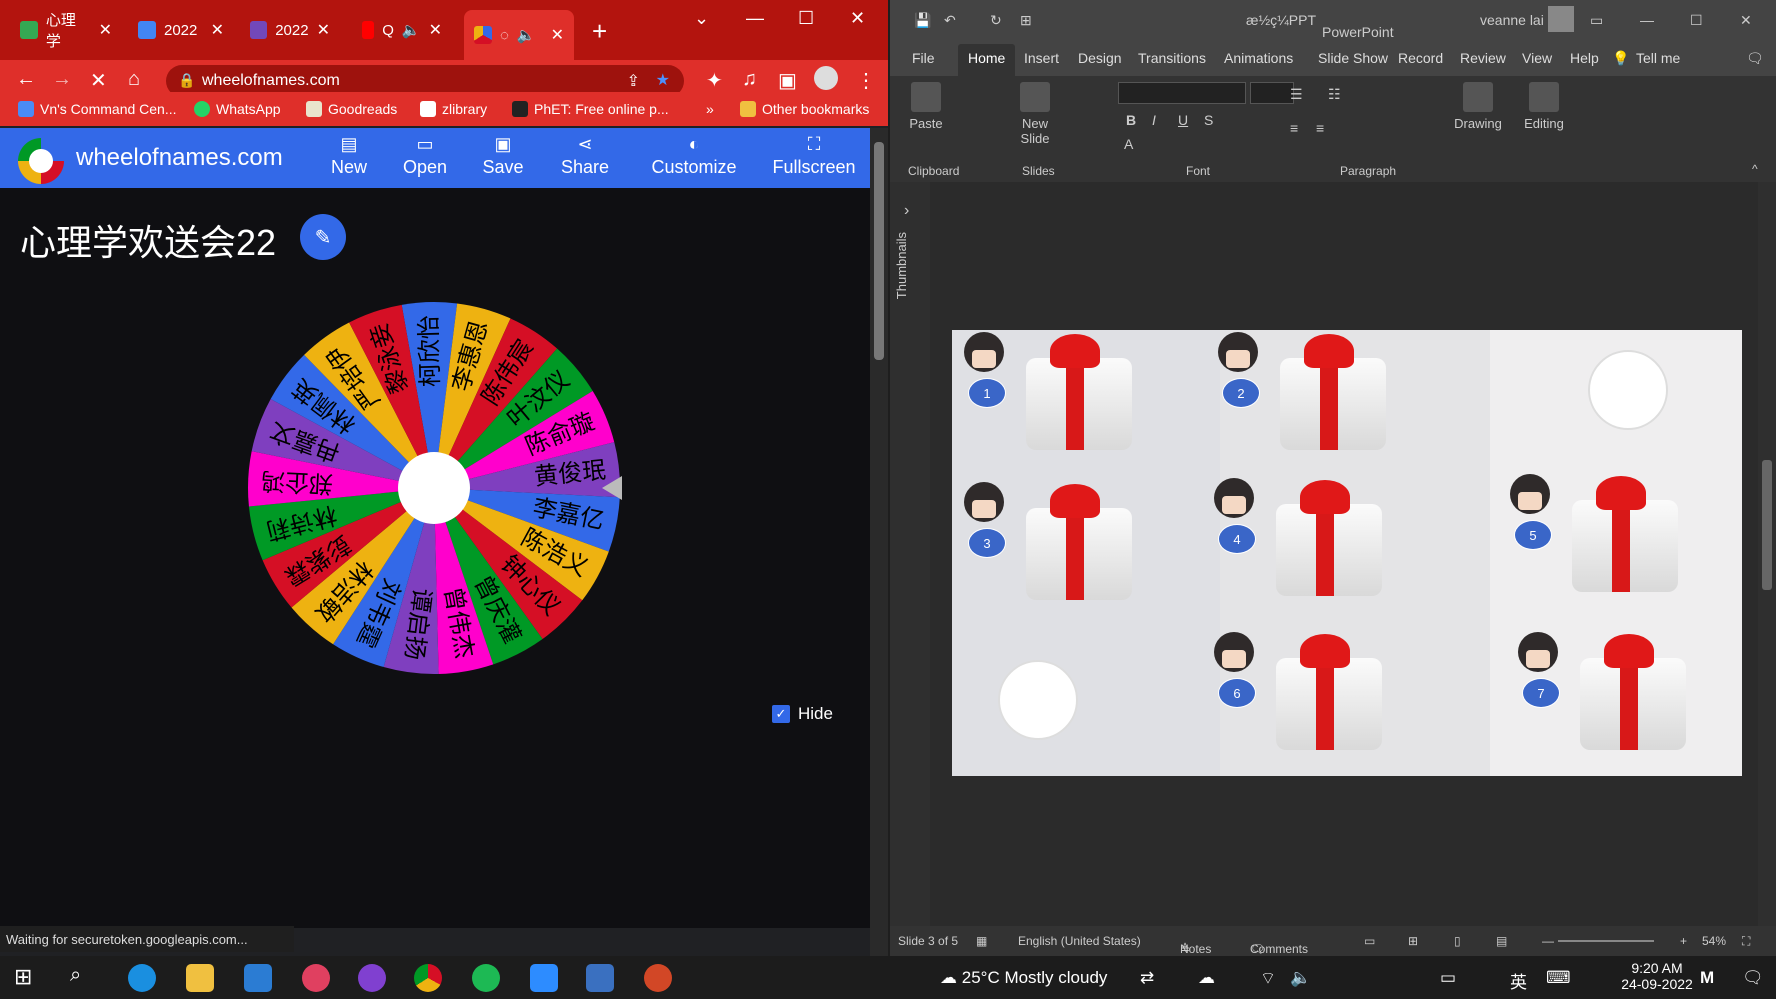  What do you see at coordinates (1457, 941) in the screenshot?
I see `reading-view-icon: ▯` at bounding box center [1457, 941].